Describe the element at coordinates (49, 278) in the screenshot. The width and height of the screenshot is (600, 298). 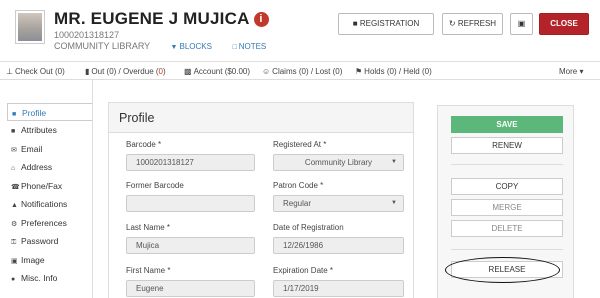
I see `sidebar-item-misc-info: ● Misc. Info` at that location.